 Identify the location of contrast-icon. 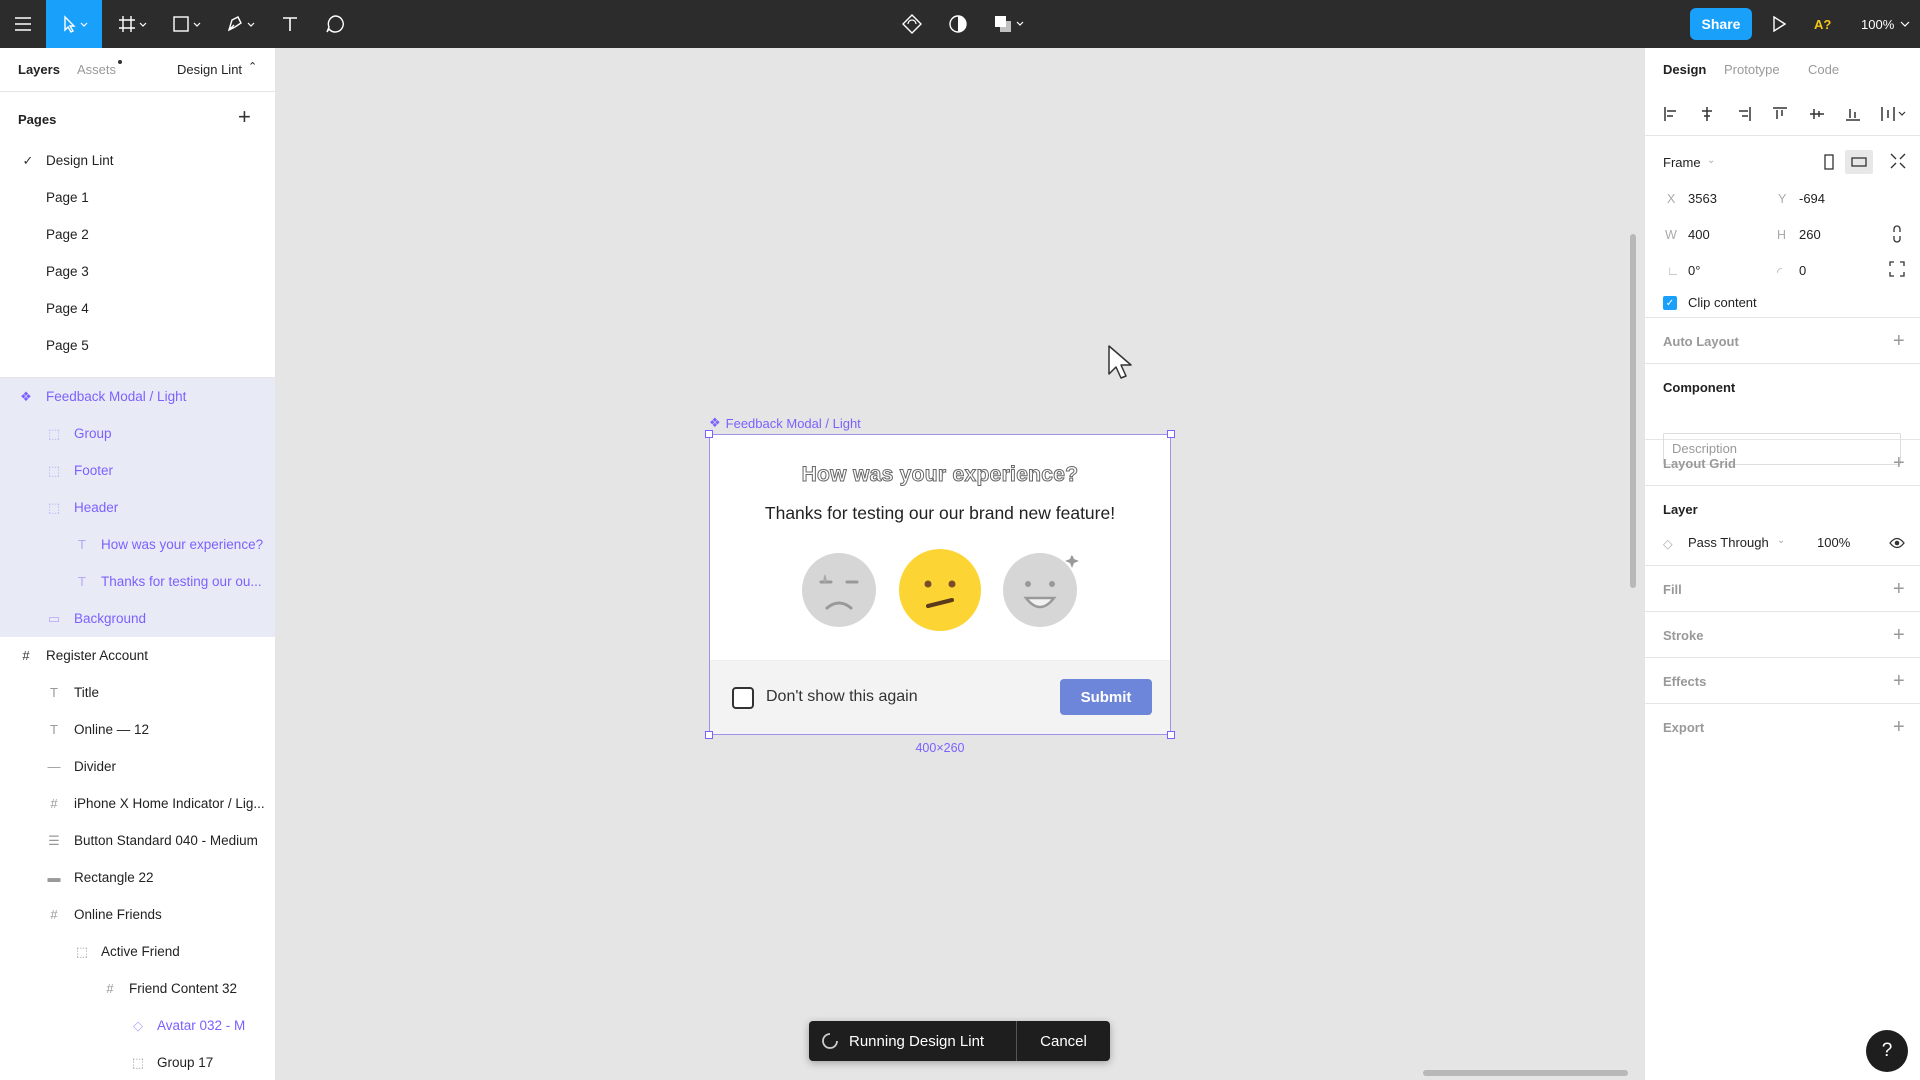
(958, 24).